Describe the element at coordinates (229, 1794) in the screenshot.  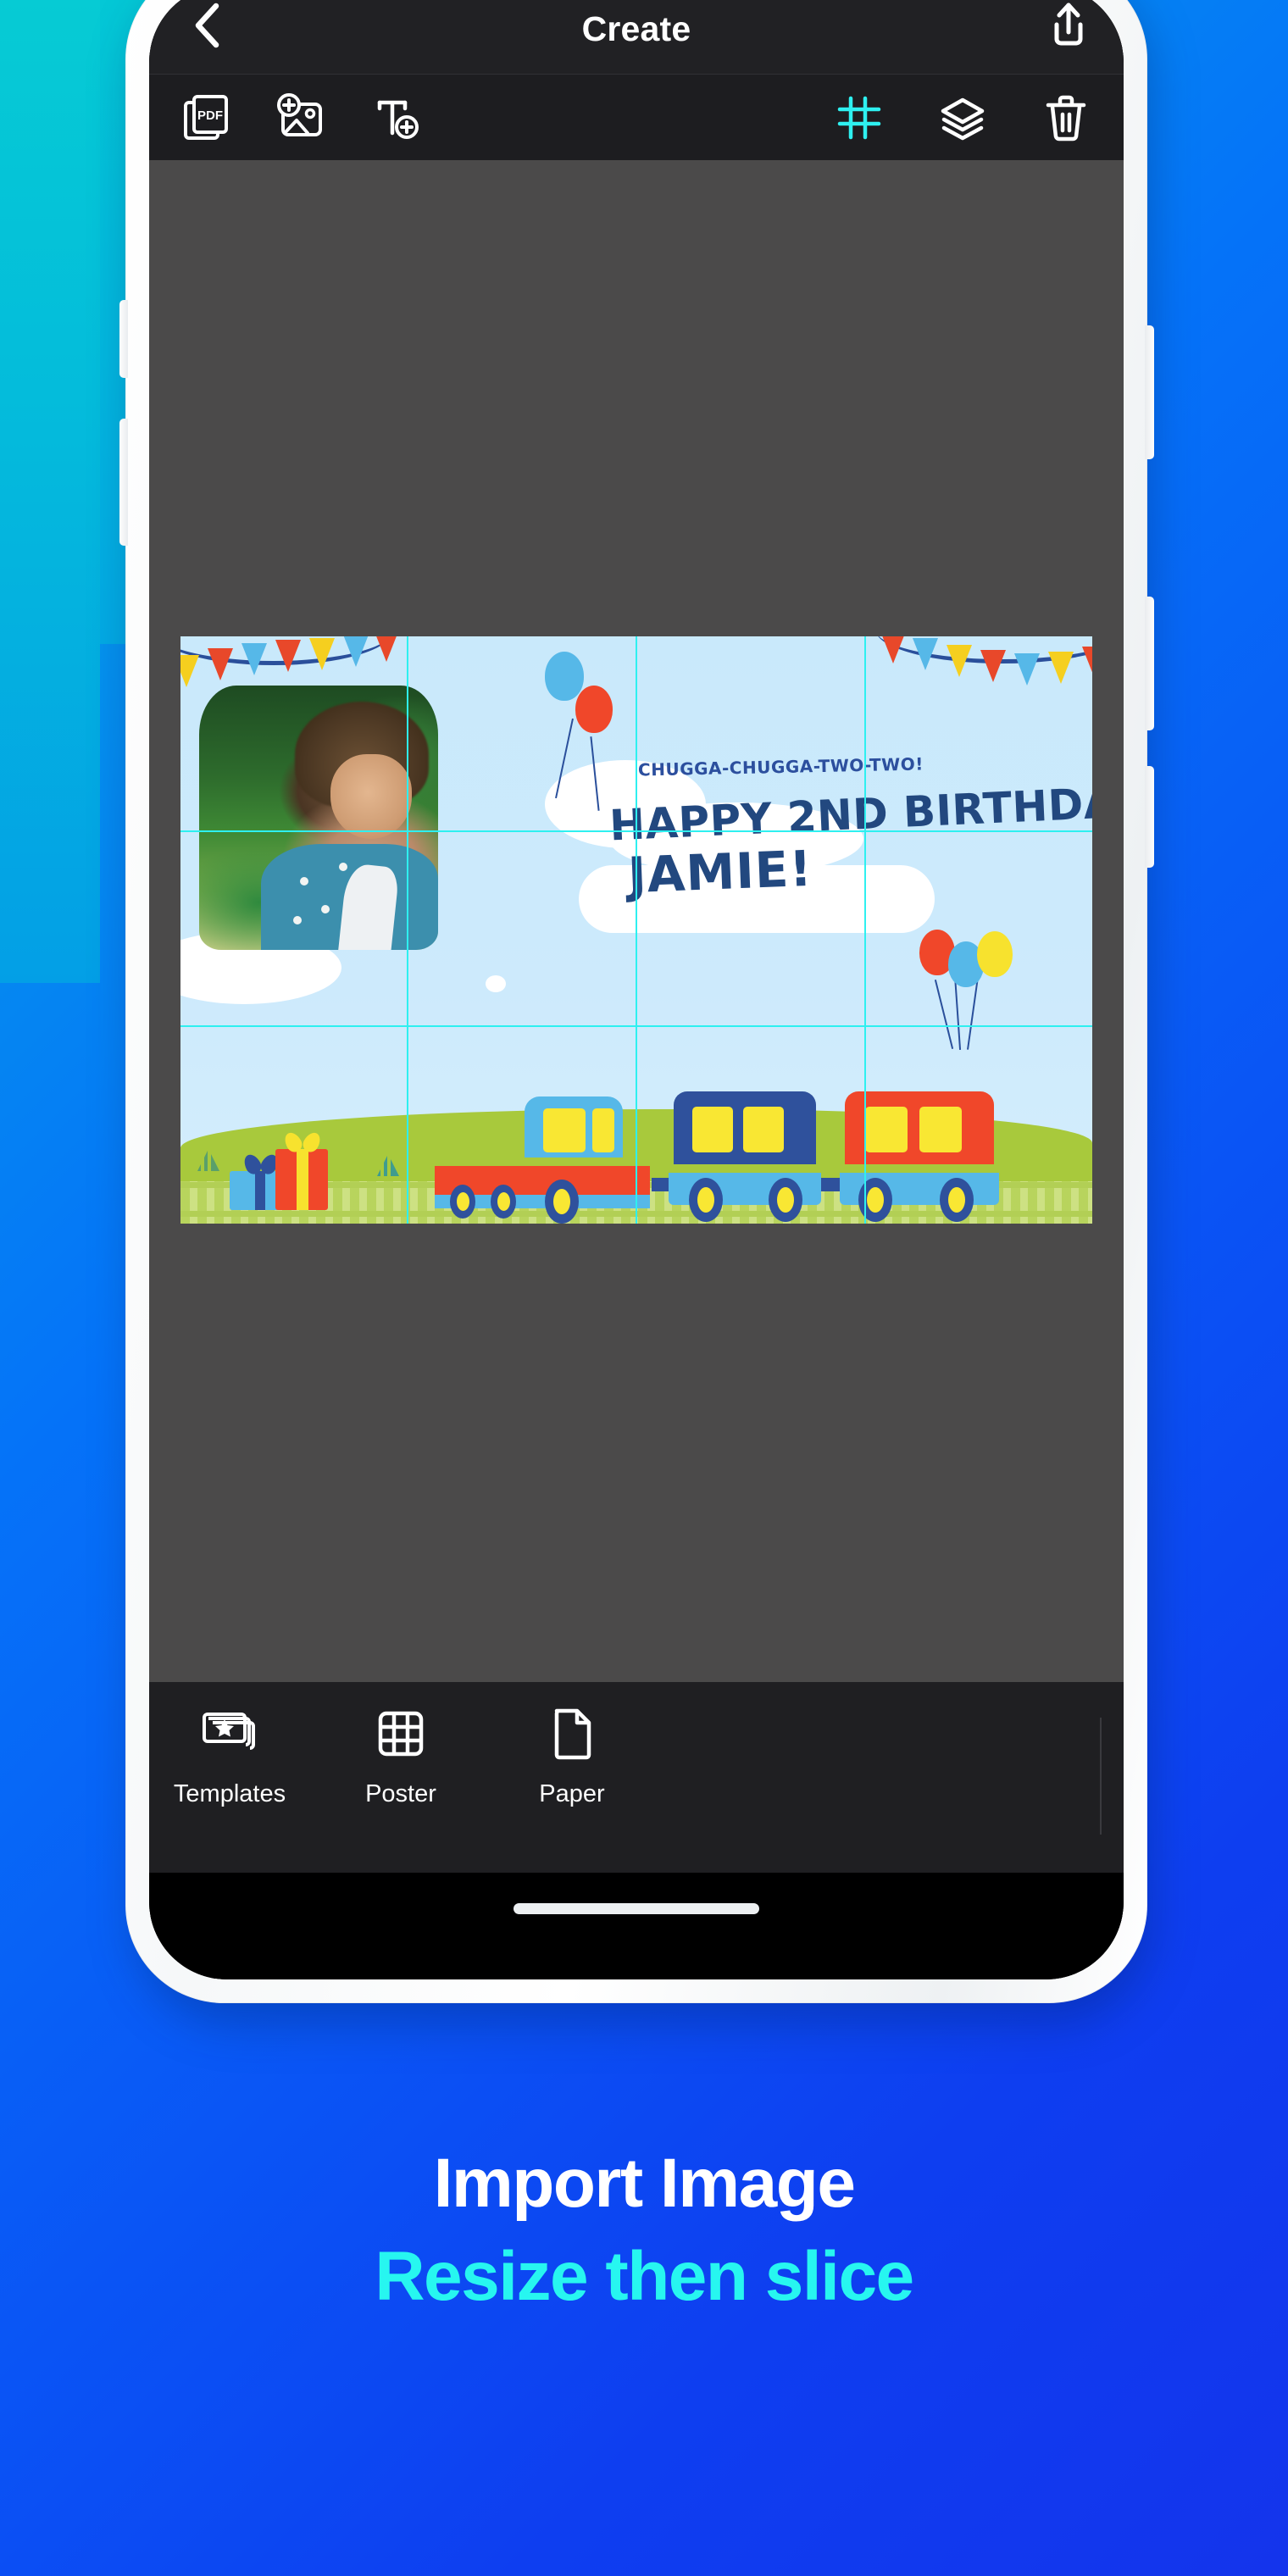
I see `bottom-item-label: Templates` at that location.